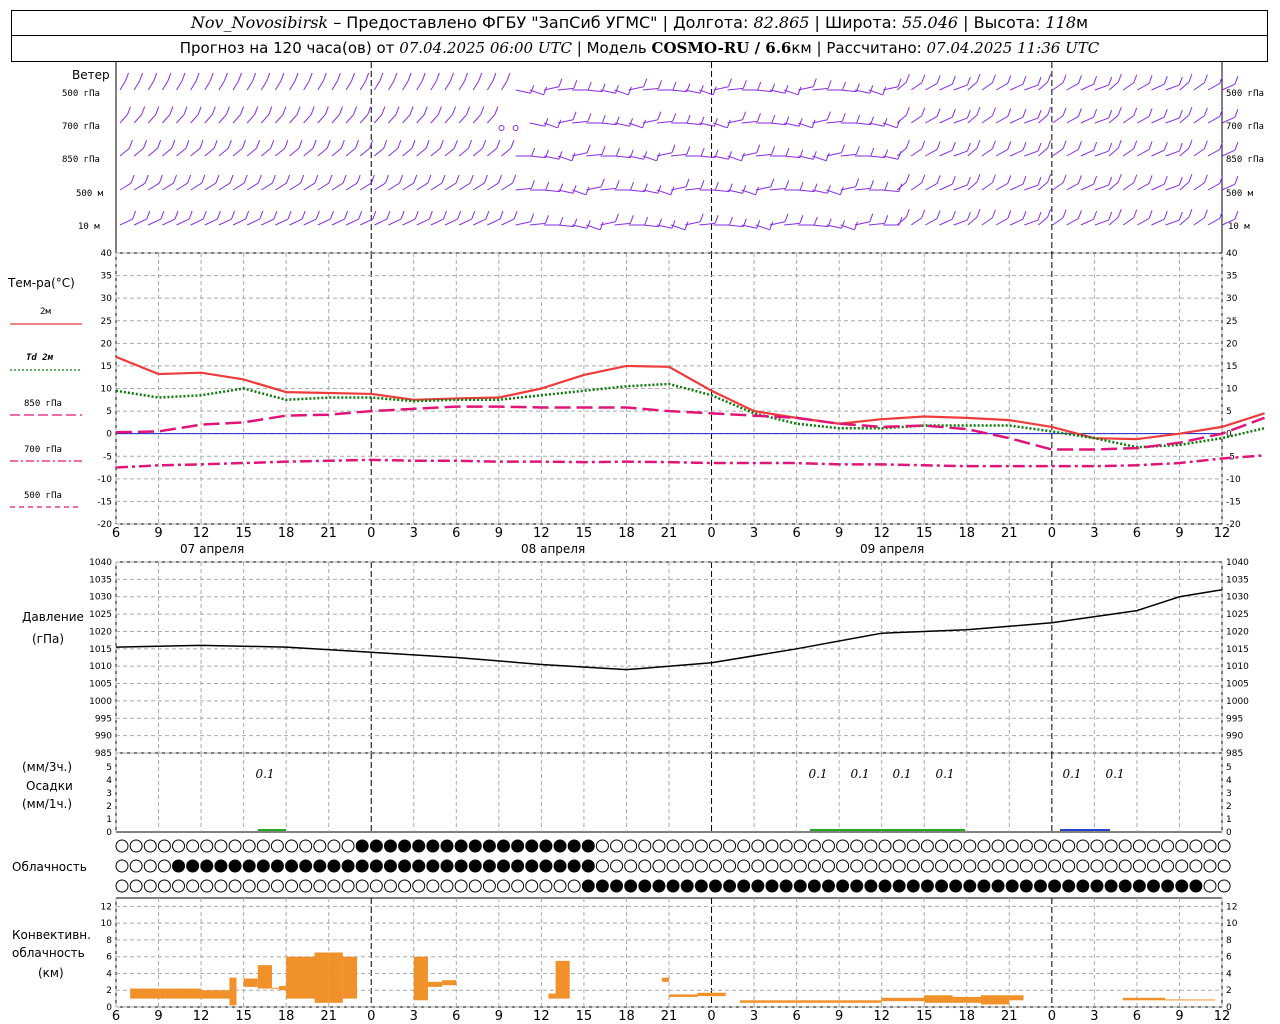 This screenshot has height=1024, width=1280. I want to click on conv-tick-right: 10, so click(1232, 924).